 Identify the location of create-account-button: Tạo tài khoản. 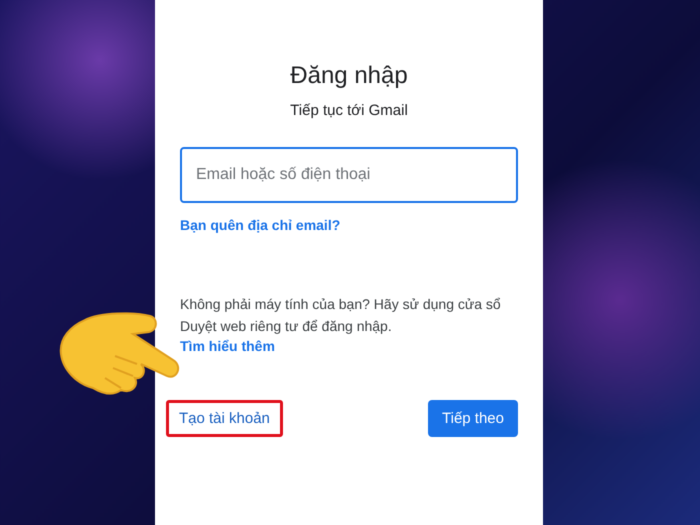
(224, 418).